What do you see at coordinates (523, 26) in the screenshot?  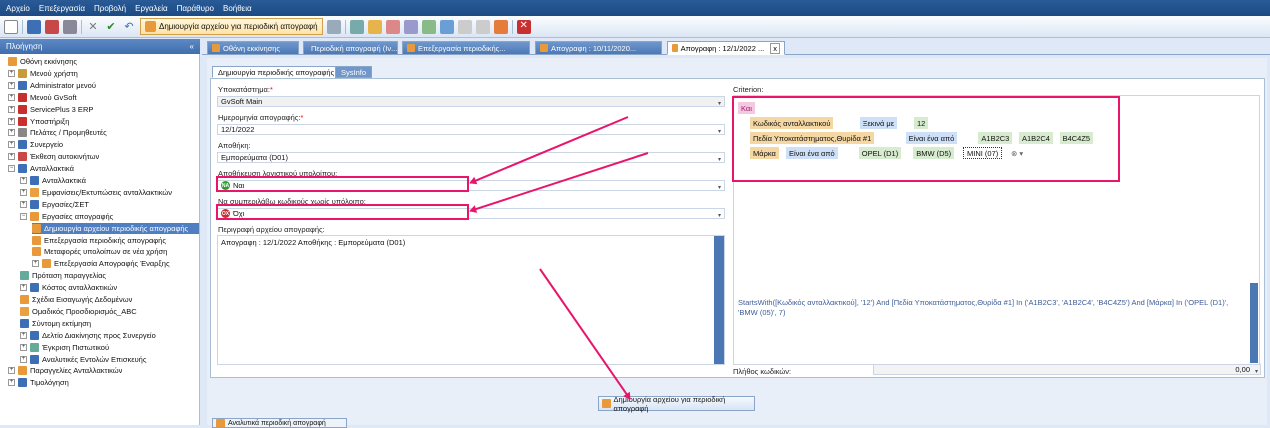 I see `close-icon: ✕` at bounding box center [523, 26].